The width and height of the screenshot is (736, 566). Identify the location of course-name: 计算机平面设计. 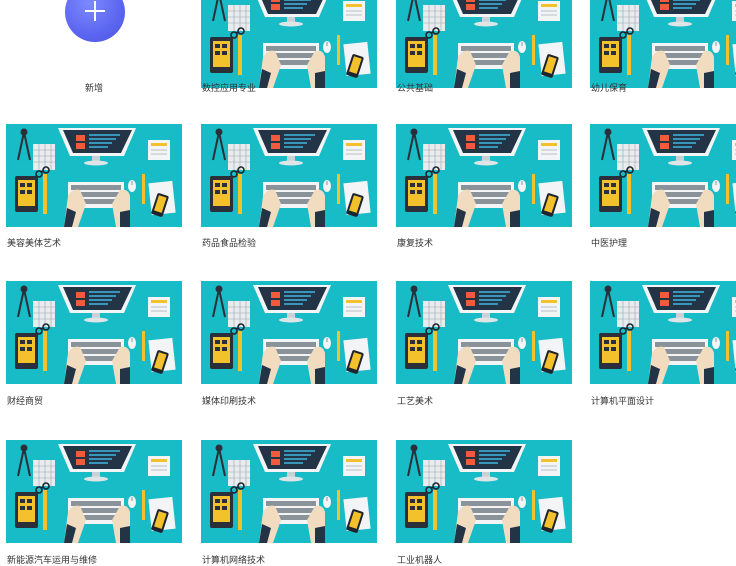
(623, 402).